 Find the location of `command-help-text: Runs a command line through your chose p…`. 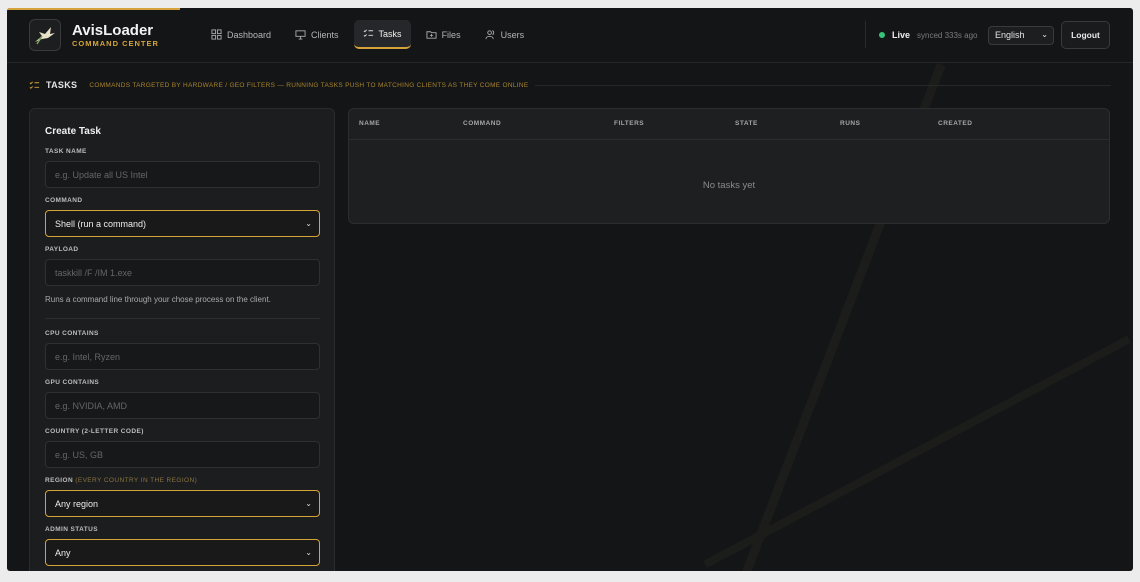

command-help-text: Runs a command line through your chose p… is located at coordinates (158, 299).